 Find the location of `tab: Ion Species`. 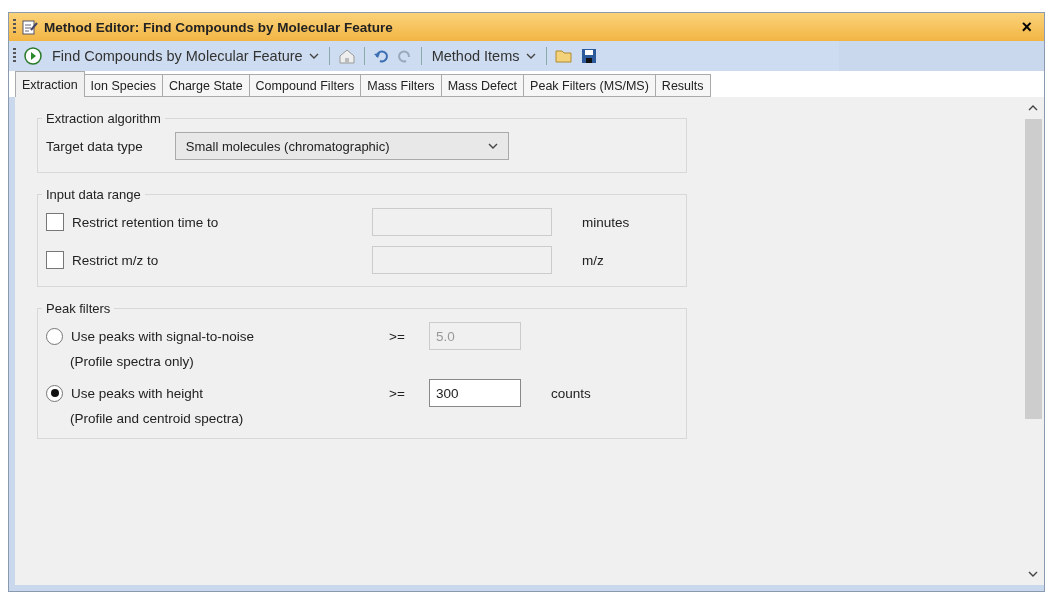

tab: Ion Species is located at coordinates (123, 85).